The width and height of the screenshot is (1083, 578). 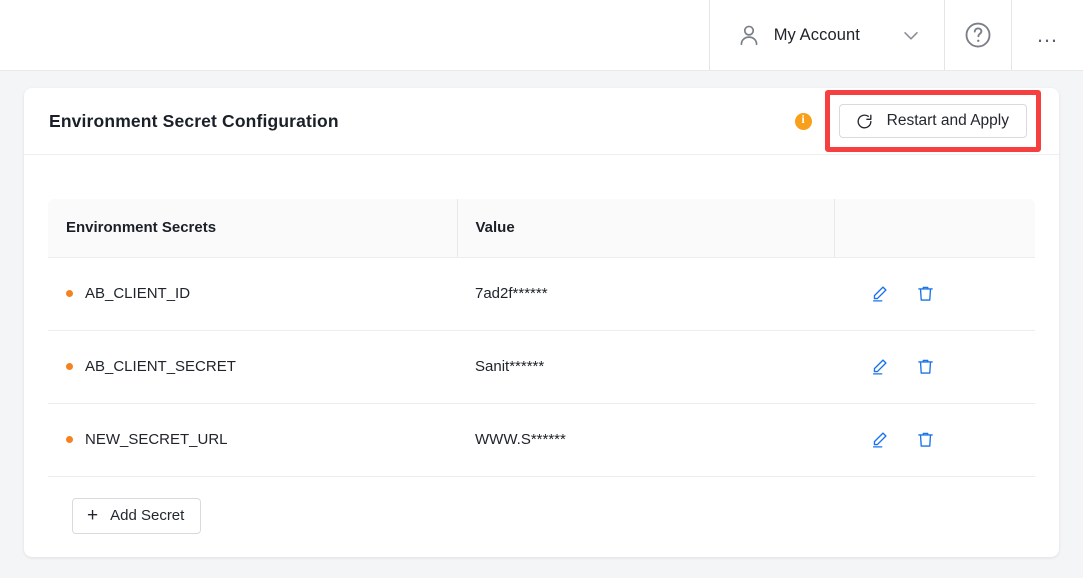 I want to click on table-row: AB_CLIENT_SECRET Sanit******, so click(x=541, y=367).